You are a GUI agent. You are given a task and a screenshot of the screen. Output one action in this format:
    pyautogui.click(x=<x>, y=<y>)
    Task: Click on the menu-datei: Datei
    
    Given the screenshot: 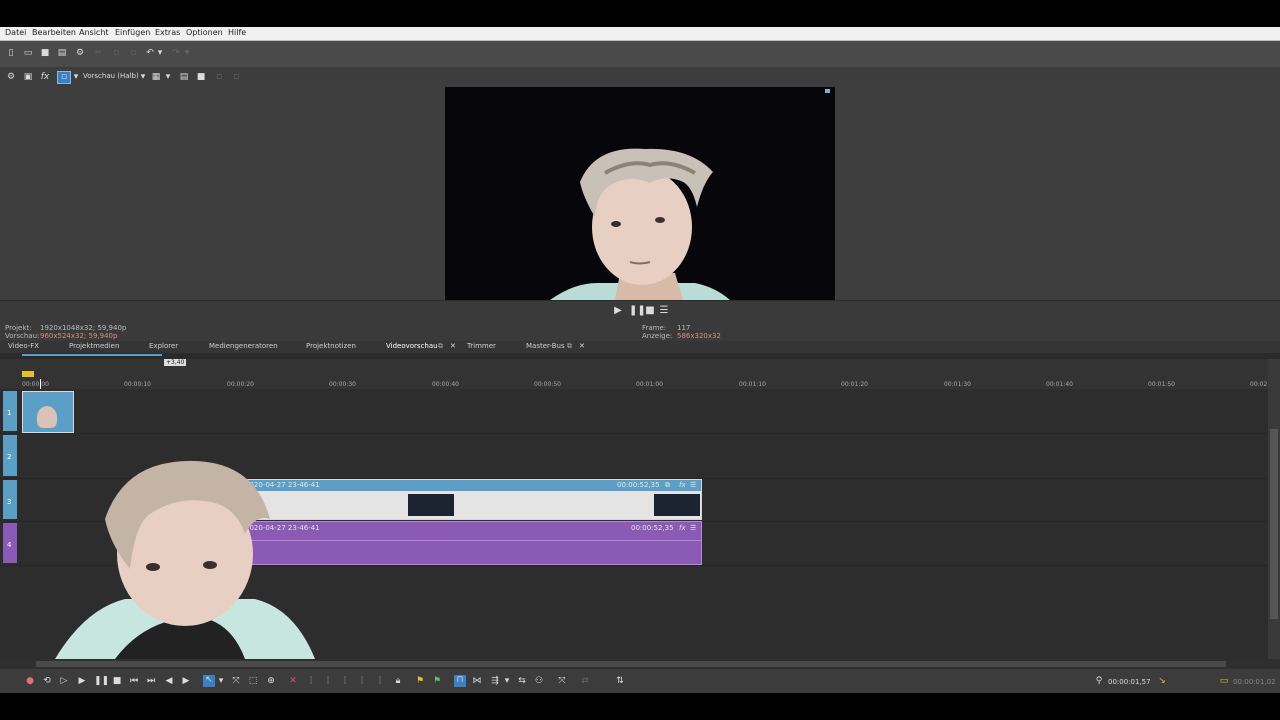 What is the action you would take?
    pyautogui.click(x=15, y=32)
    